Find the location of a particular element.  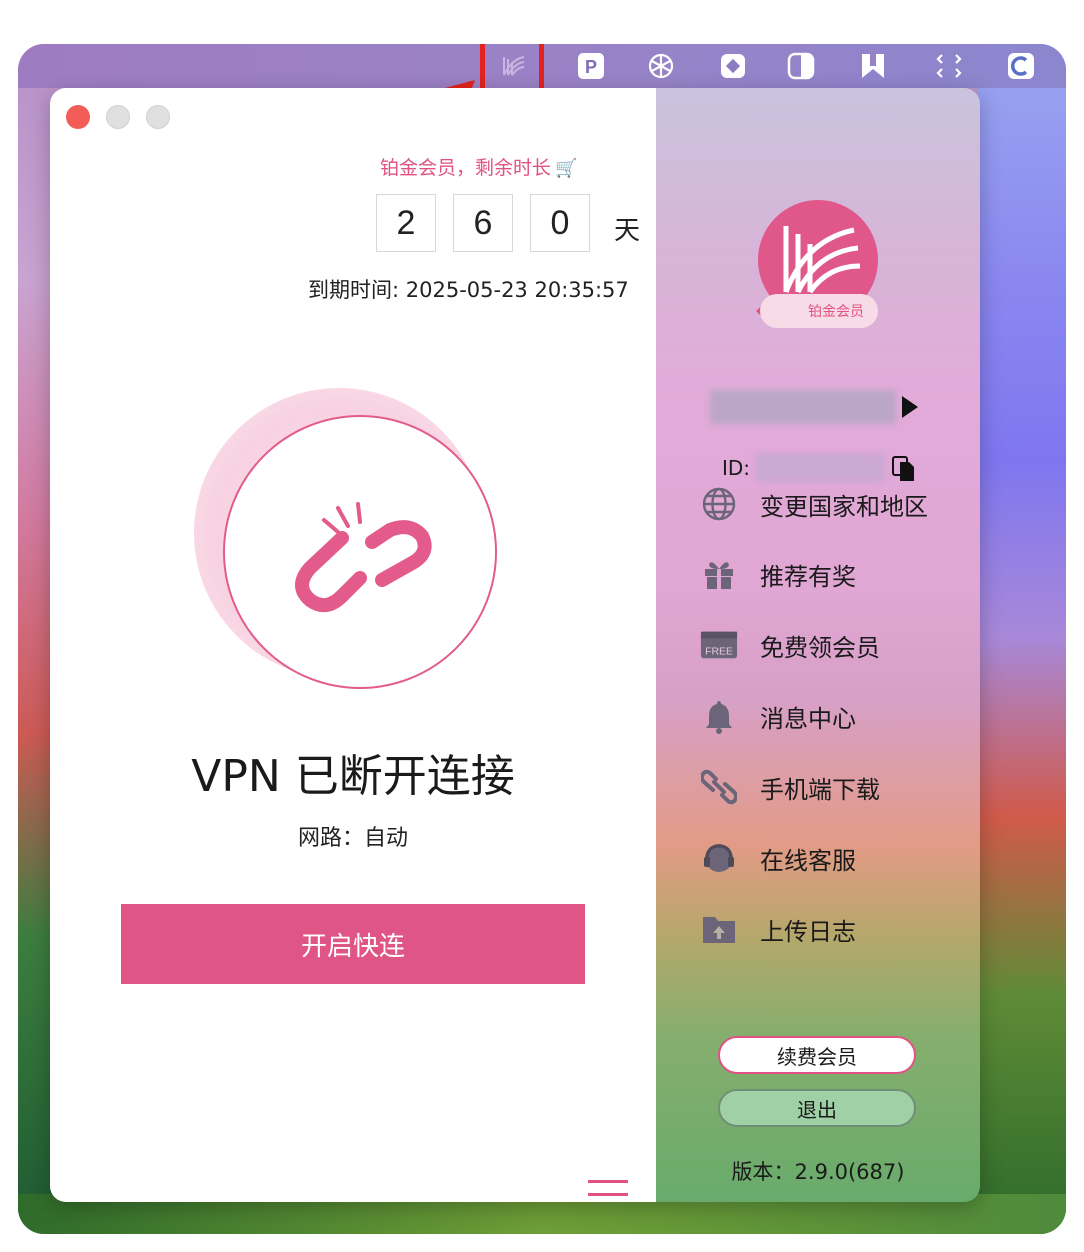

remaining-digit: 2 is located at coordinates (406, 223).